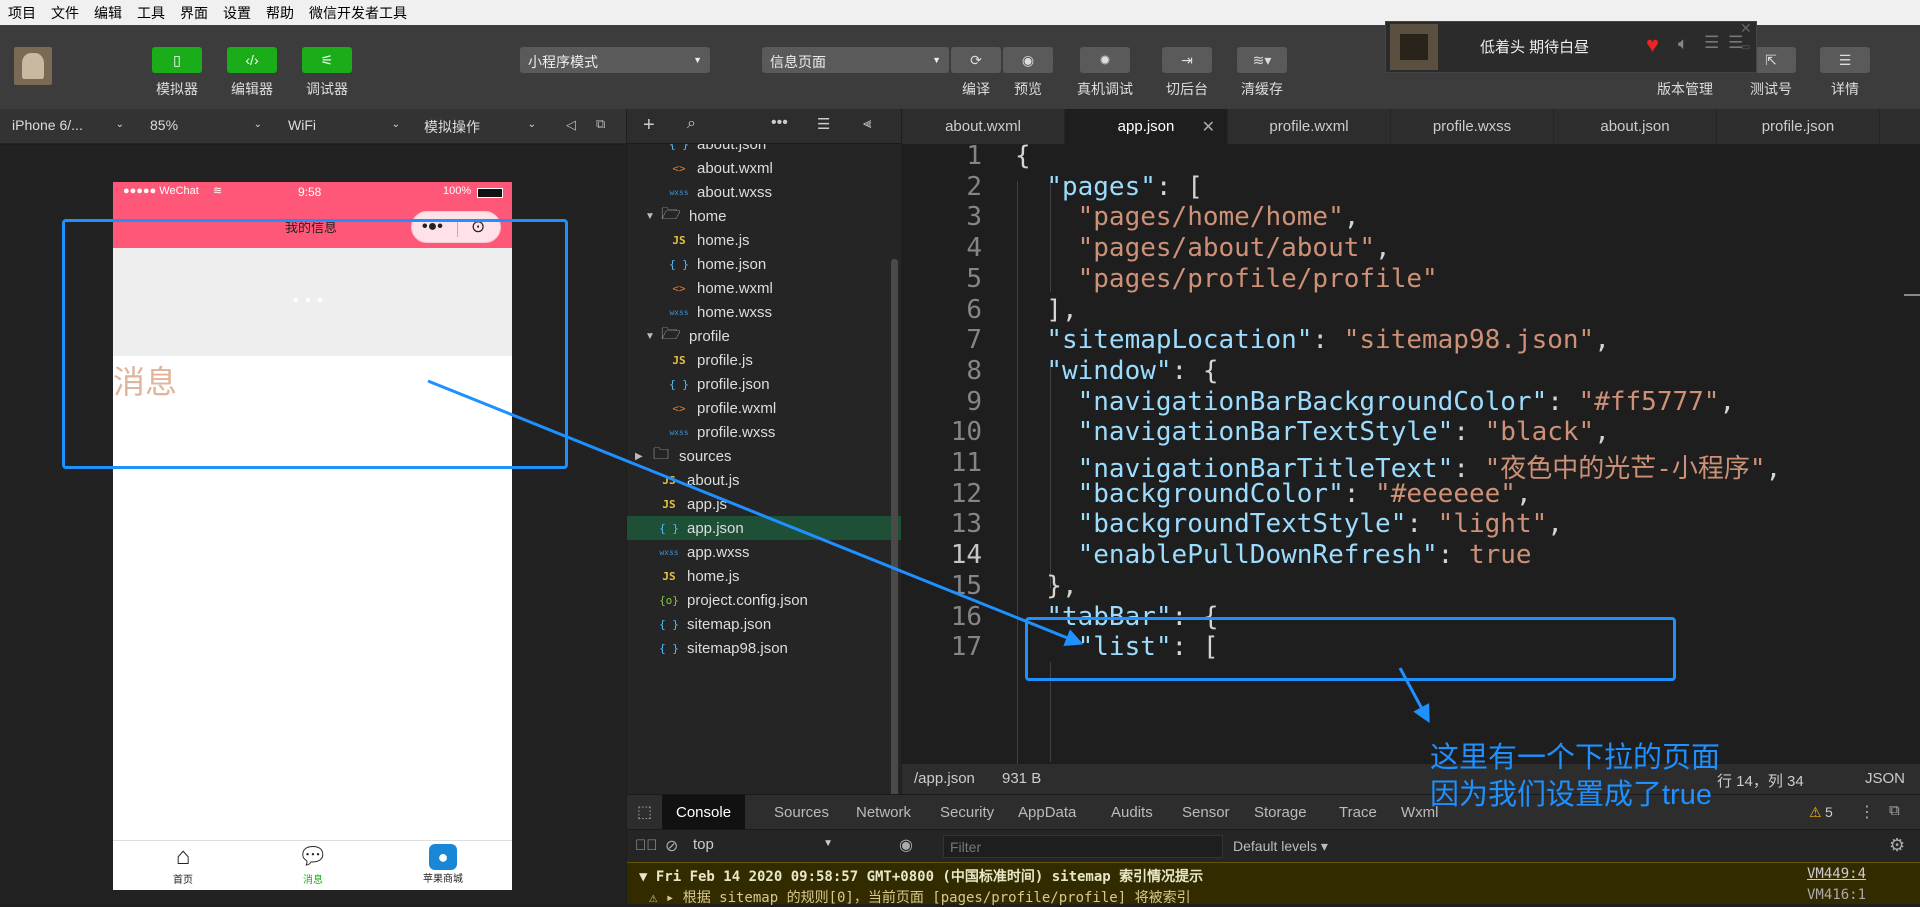  What do you see at coordinates (823, 124) in the screenshot?
I see `sort-icon: ☰` at bounding box center [823, 124].